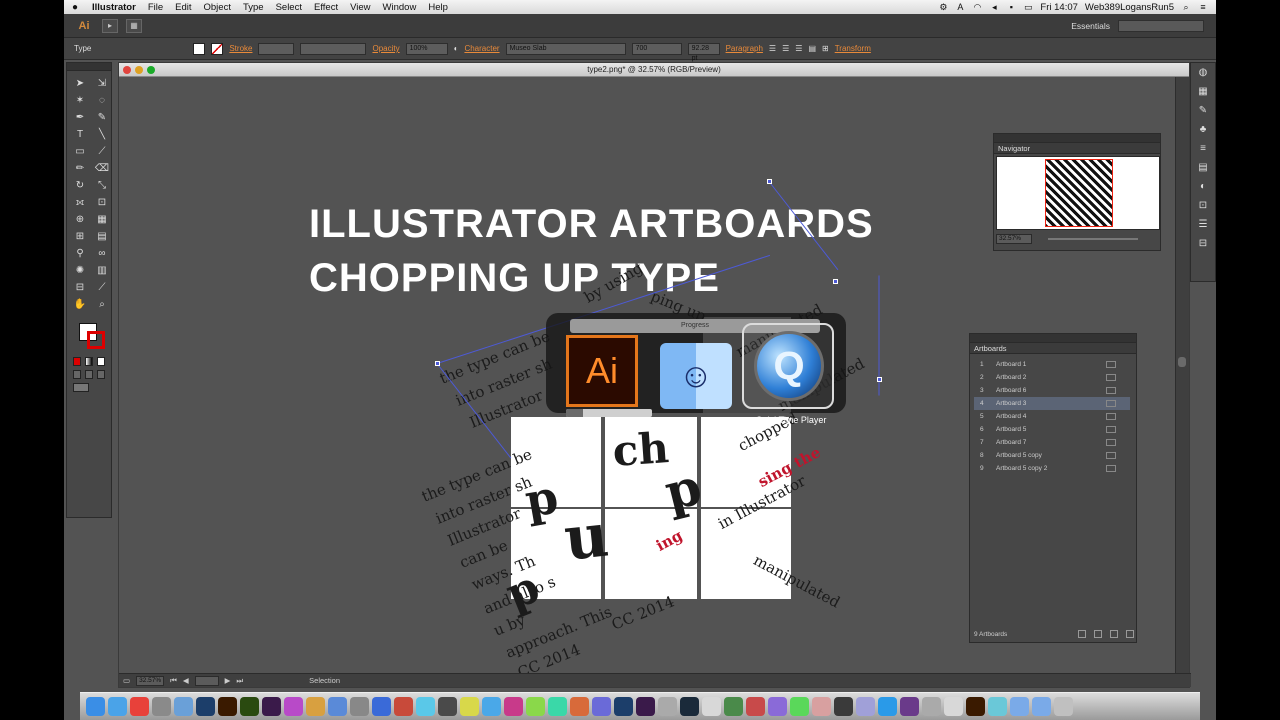 This screenshot has width=1280, height=720. I want to click on apple-menu-icon: ●, so click(75, 7).